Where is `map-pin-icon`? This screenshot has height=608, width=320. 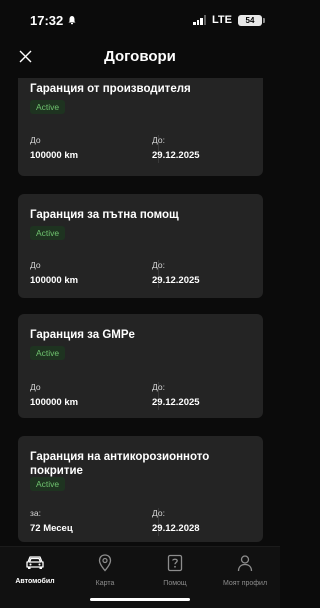
map-pin-icon is located at coordinates (105, 563).